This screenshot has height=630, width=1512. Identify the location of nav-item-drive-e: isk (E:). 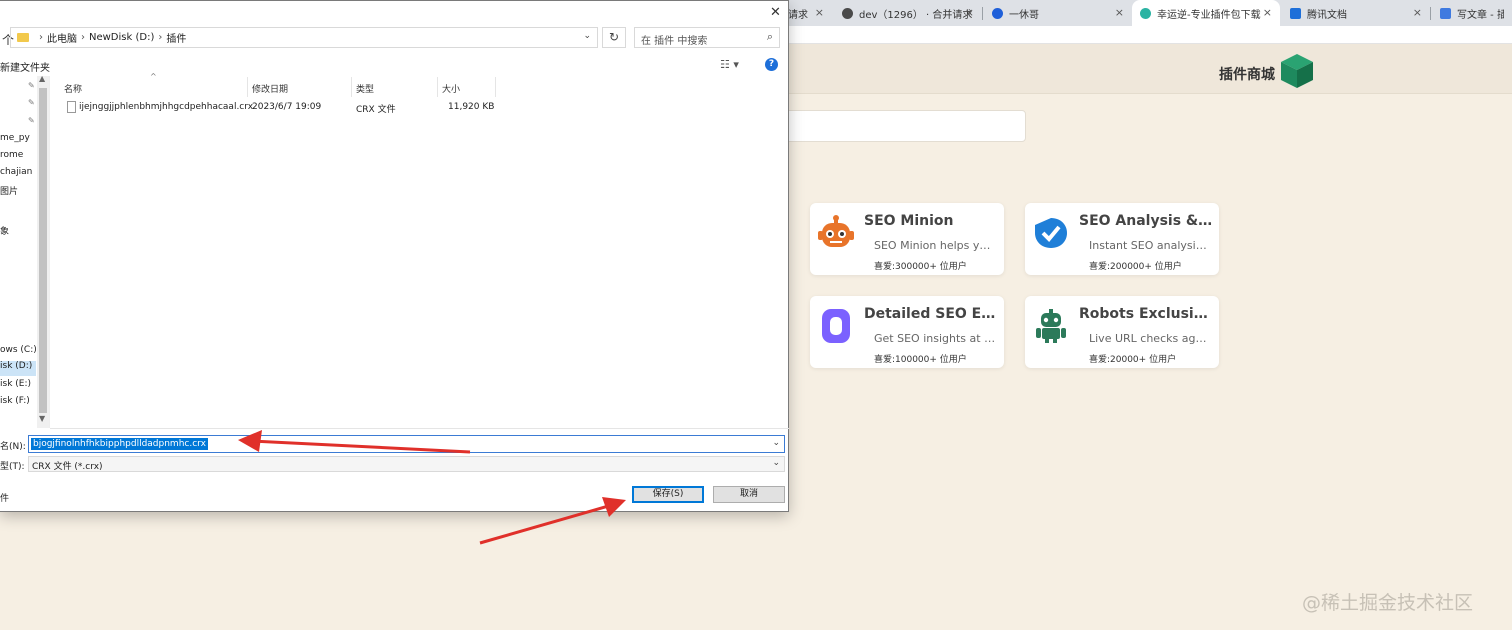
(15, 384).